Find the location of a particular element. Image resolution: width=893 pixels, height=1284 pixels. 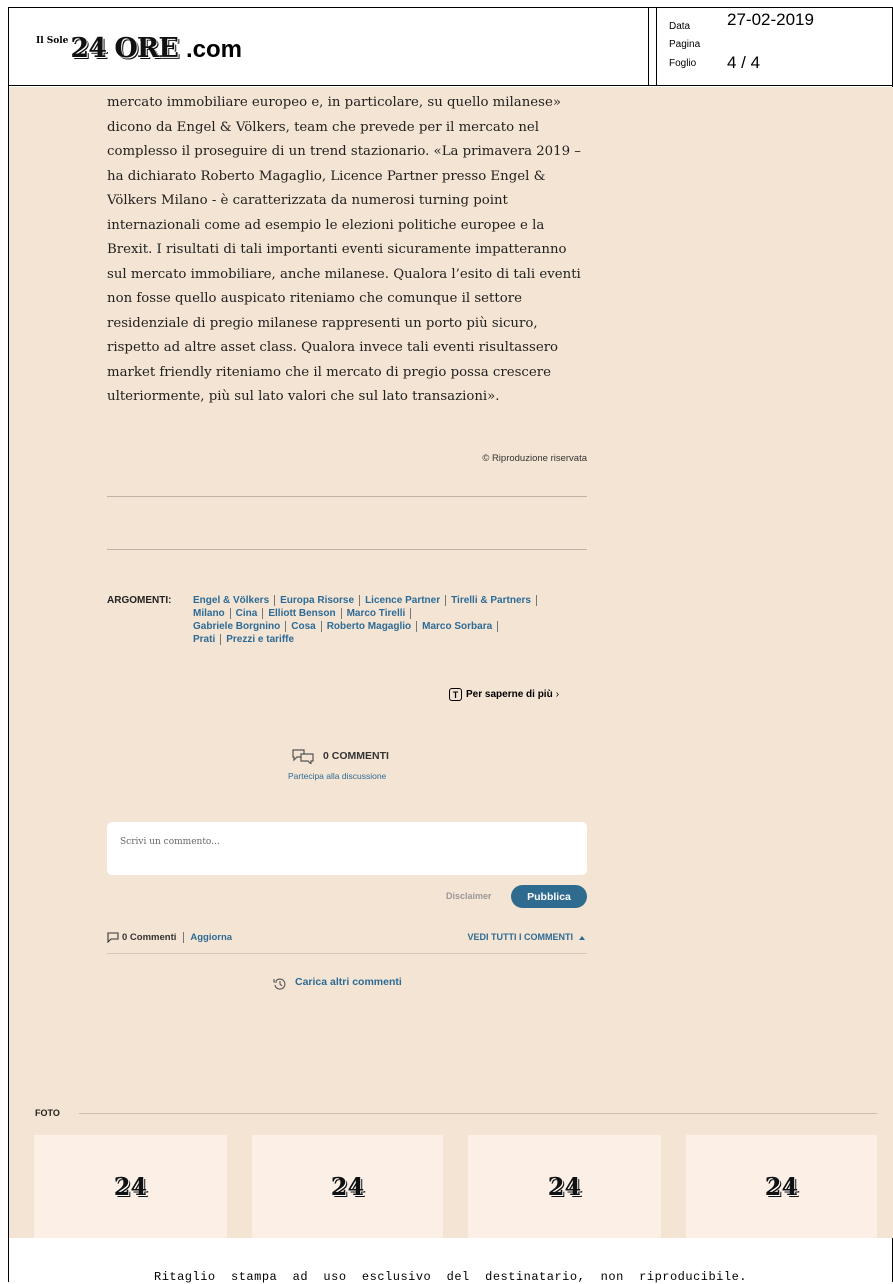

comments-header: 0 COMMENTI is located at coordinates (340, 756).